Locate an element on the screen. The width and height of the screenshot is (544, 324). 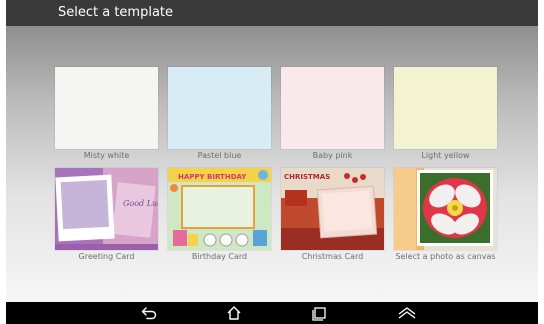
template-pastel-blue: Pastel blue is located at coordinates (219, 114).